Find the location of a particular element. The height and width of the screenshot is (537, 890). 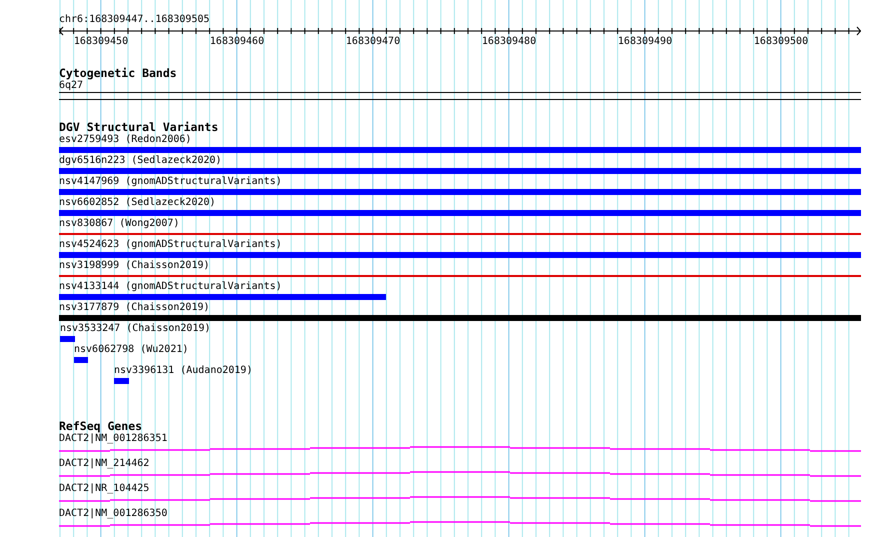

gene-label: DACT2|NR_104425 is located at coordinates (104, 489).